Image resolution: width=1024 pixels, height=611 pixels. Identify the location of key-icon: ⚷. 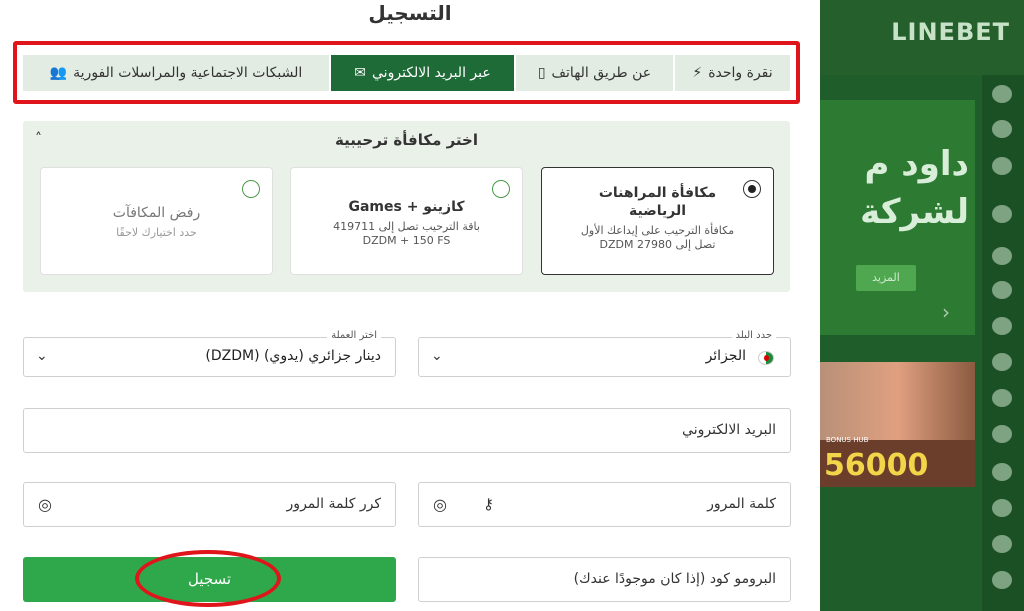
(488, 504).